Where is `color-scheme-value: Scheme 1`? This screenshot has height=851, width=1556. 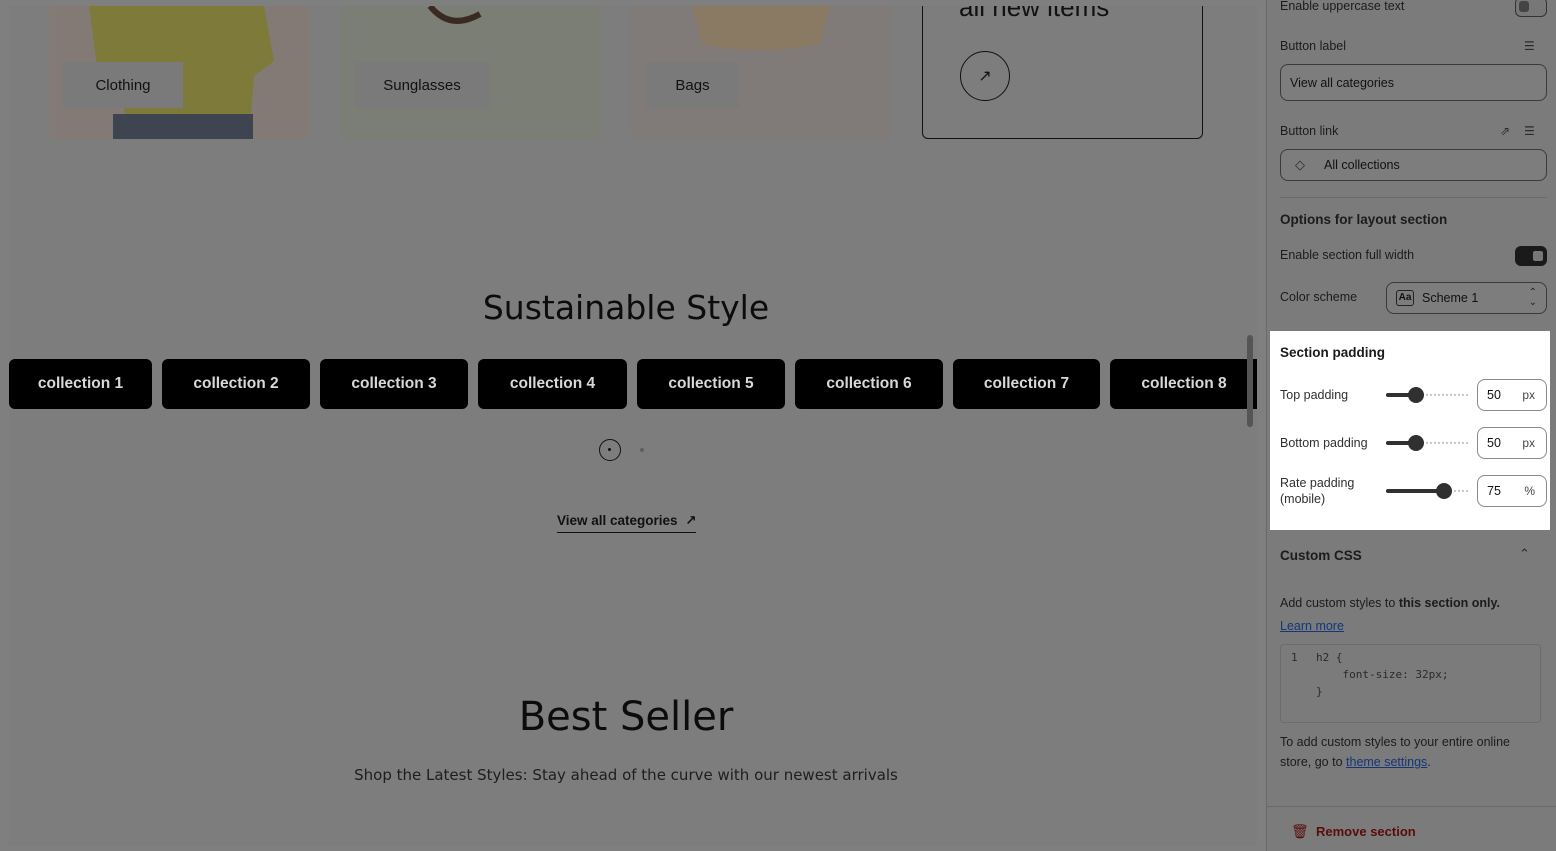
color-scheme-value: Scheme 1 is located at coordinates (1450, 298).